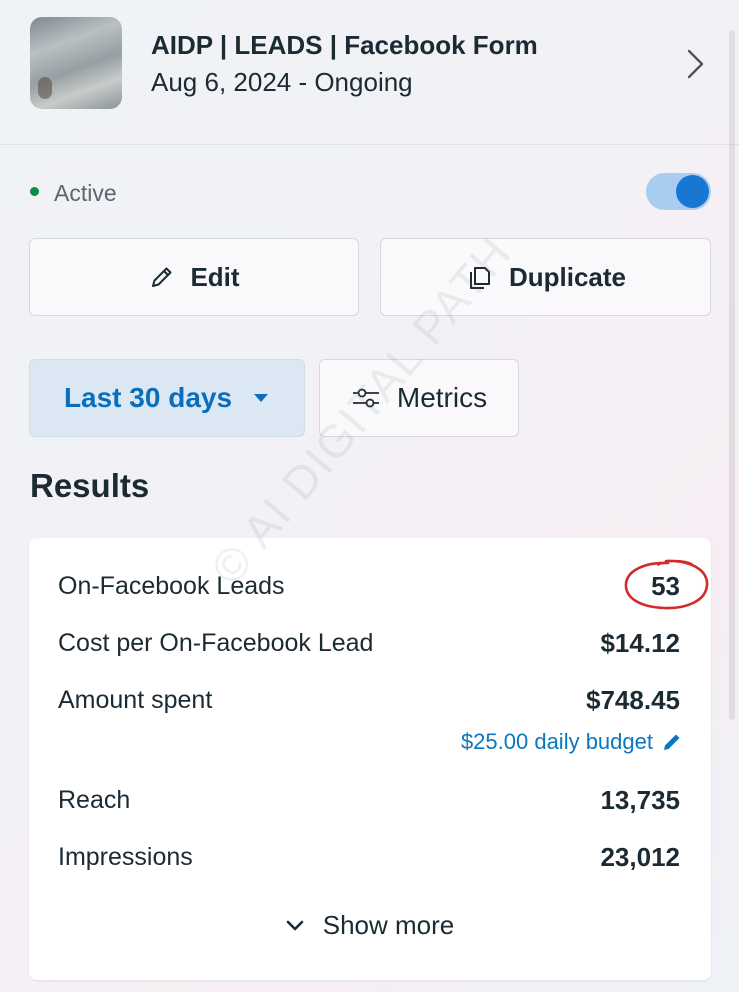 This screenshot has width=739, height=992. What do you see at coordinates (90, 485) in the screenshot?
I see `results-title: Results` at bounding box center [90, 485].